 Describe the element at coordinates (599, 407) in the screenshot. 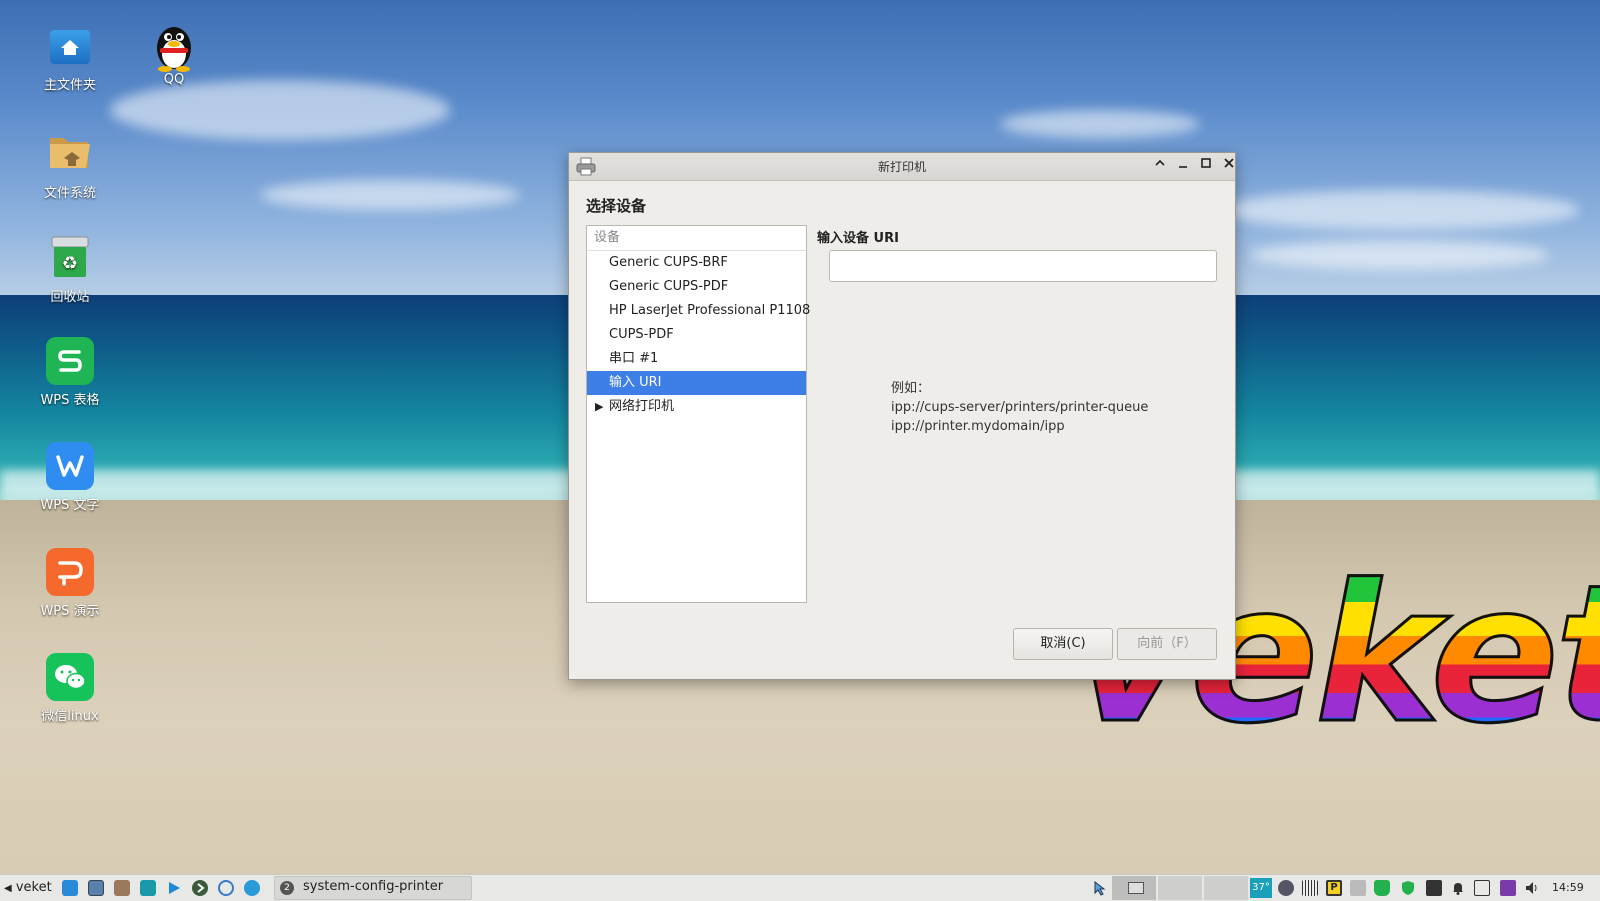

I see `expand-triangle-icon: ▶` at that location.